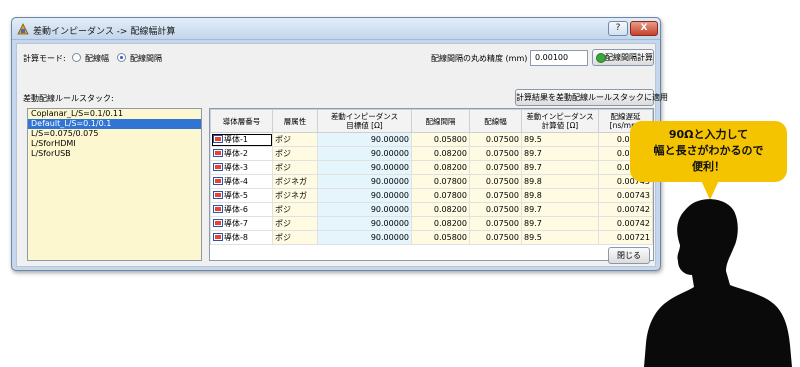  Describe the element at coordinates (560, 139) in the screenshot. I see `table-cell: 89.5` at that location.